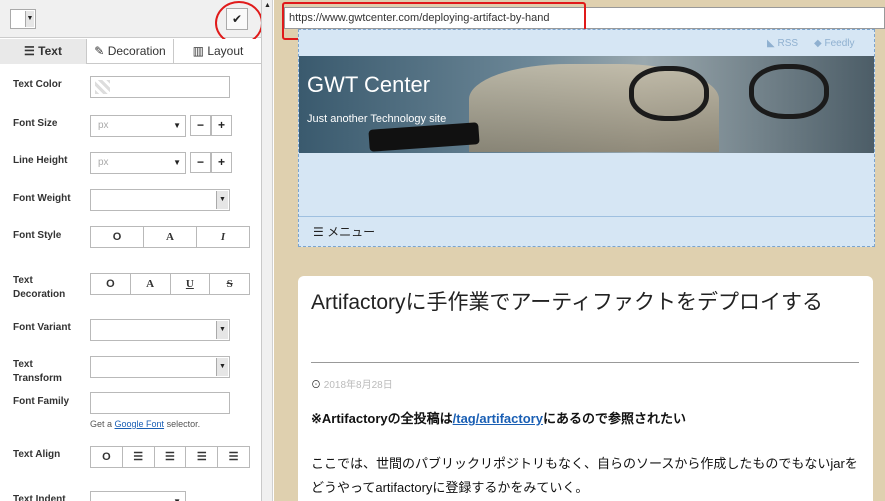 The image size is (885, 501). What do you see at coordinates (567, 302) in the screenshot?
I see `article-title: Artifactoryに手作業でアーティファクトをデプロイする` at bounding box center [567, 302].